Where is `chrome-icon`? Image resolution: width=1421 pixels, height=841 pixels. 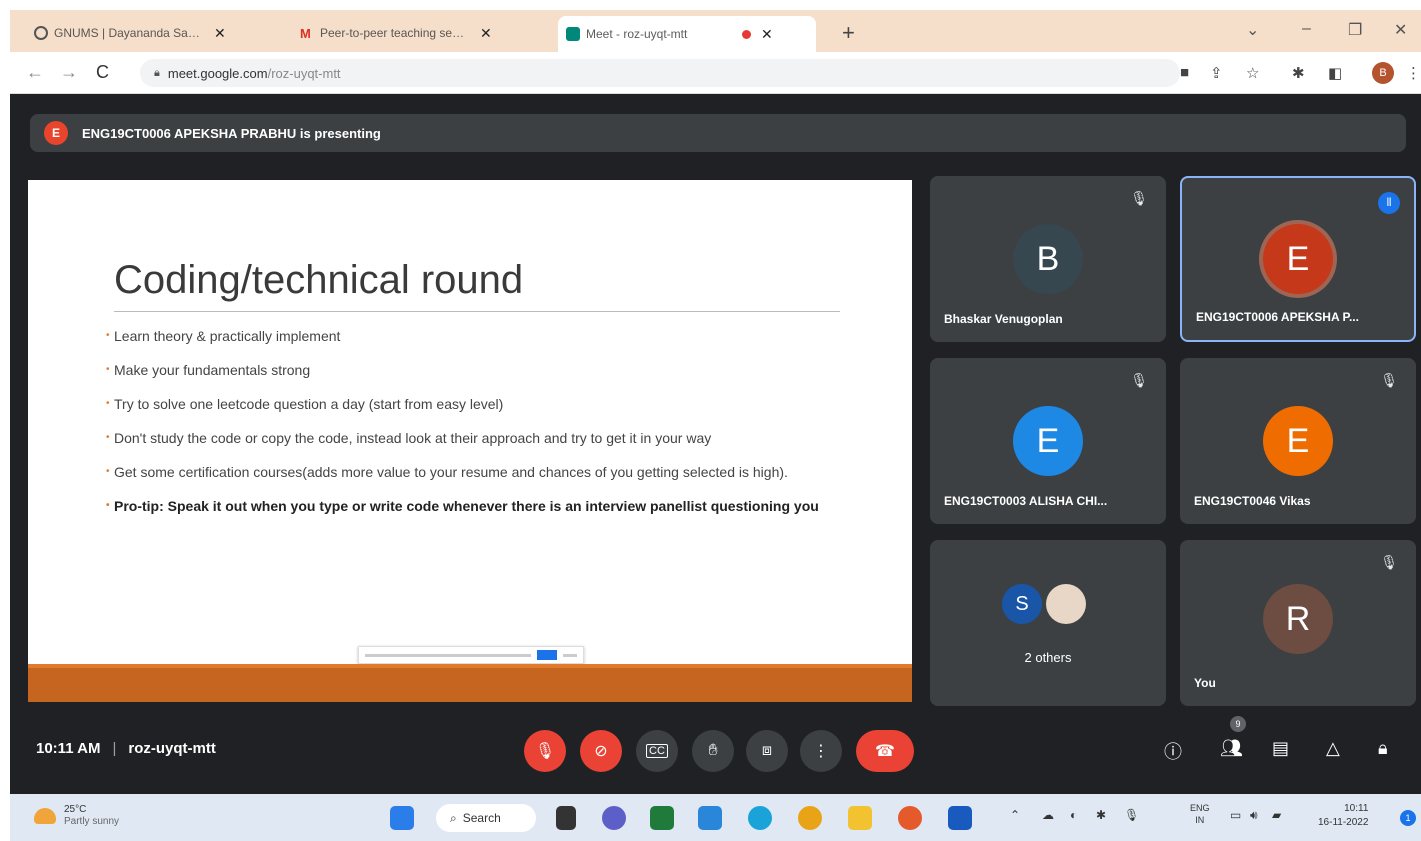 chrome-icon is located at coordinates (810, 818).